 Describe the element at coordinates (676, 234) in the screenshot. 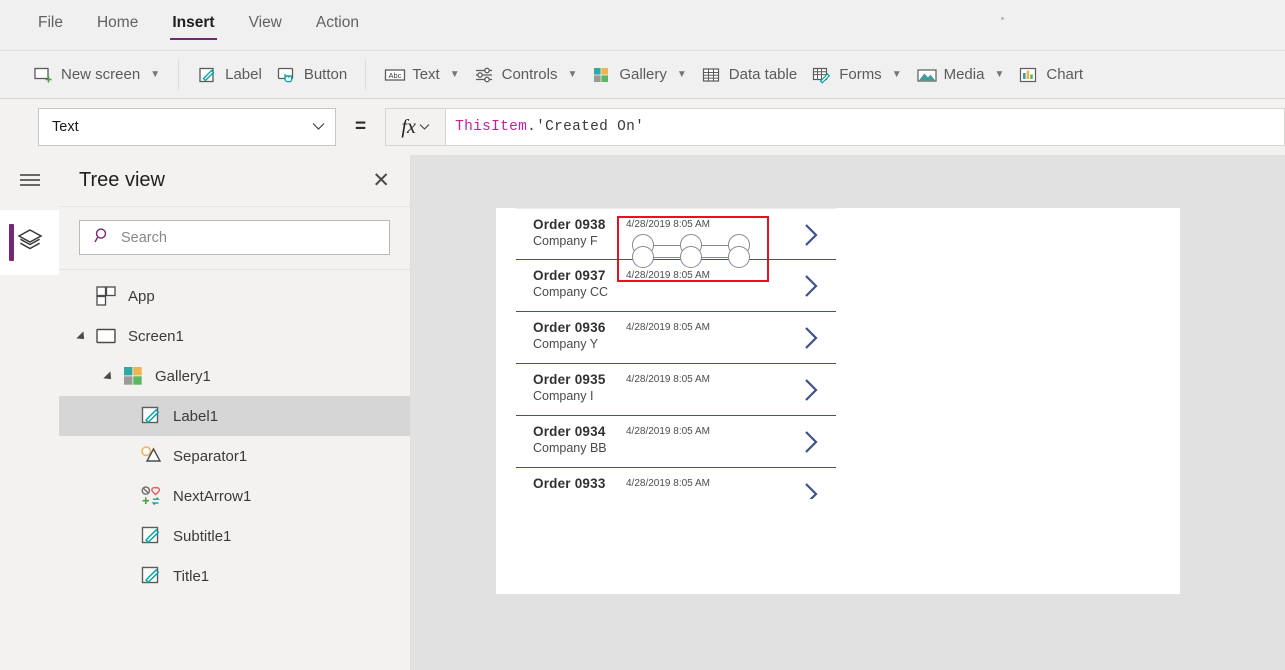

I see `gallery-row: Order 0938 Company F 4/28/2019 8:05 AM` at that location.